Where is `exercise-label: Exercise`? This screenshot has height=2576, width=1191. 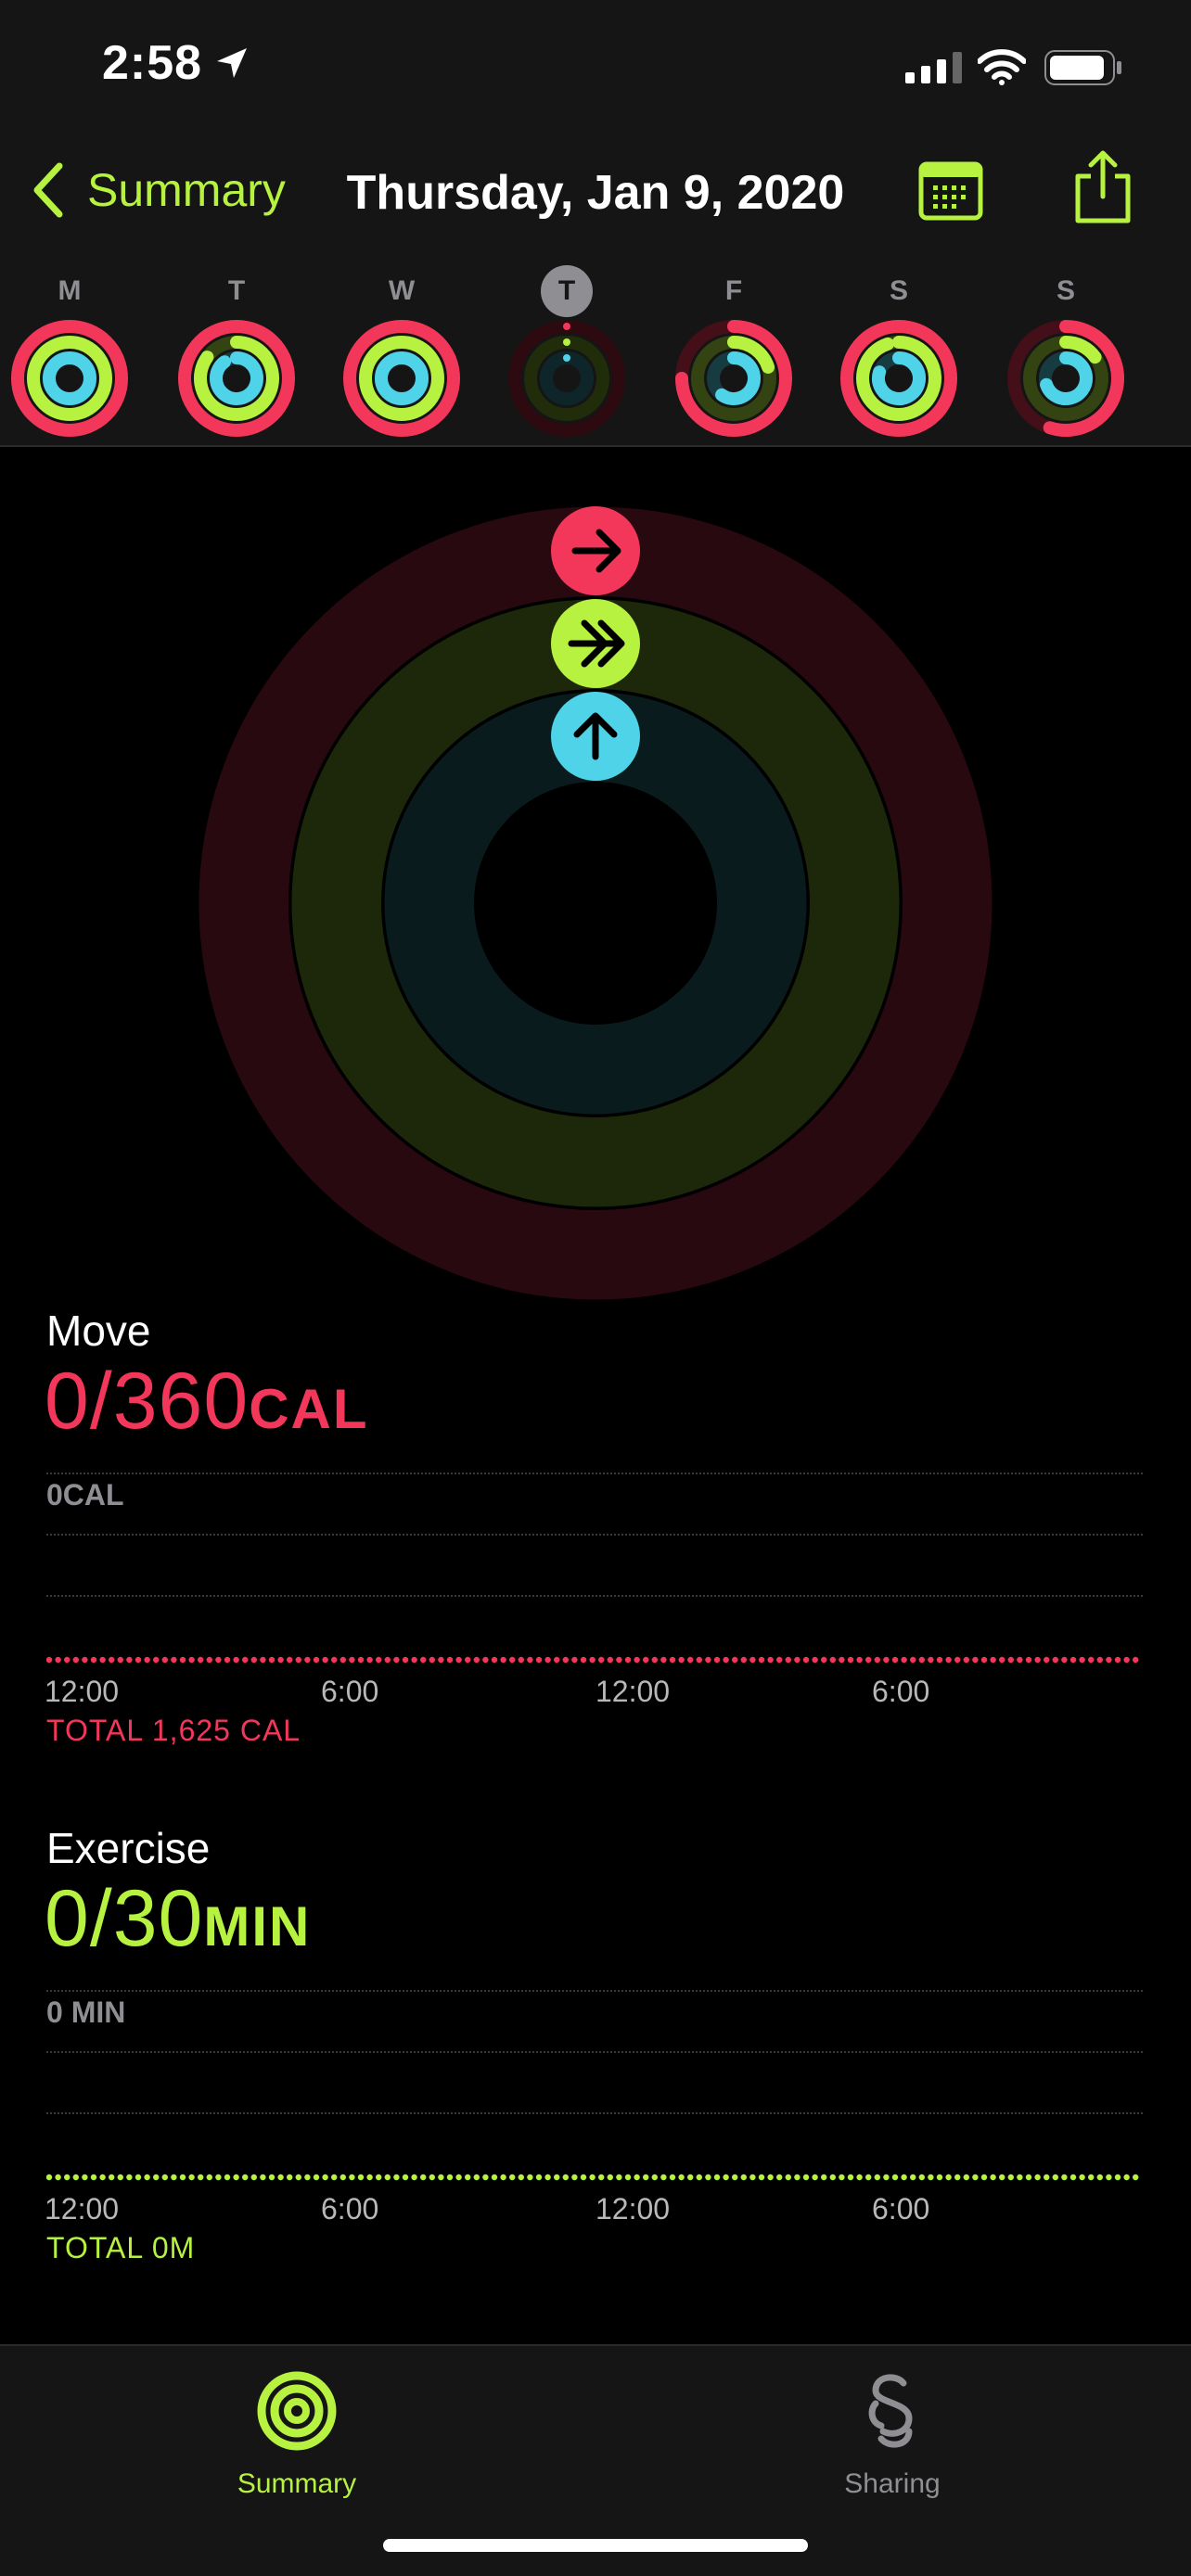 exercise-label: Exercise is located at coordinates (128, 1848).